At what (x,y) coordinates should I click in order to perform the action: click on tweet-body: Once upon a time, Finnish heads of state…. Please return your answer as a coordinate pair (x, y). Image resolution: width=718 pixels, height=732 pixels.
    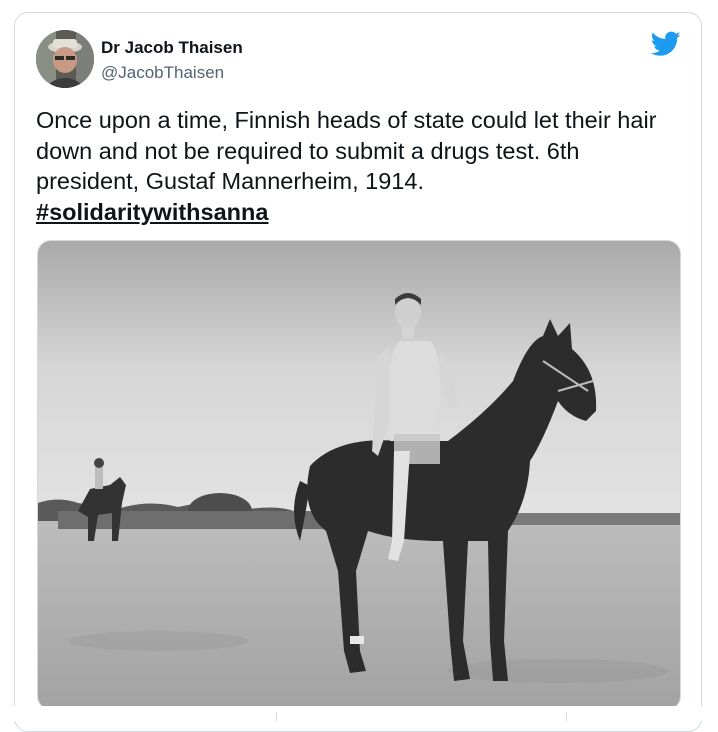
    Looking at the image, I should click on (346, 150).